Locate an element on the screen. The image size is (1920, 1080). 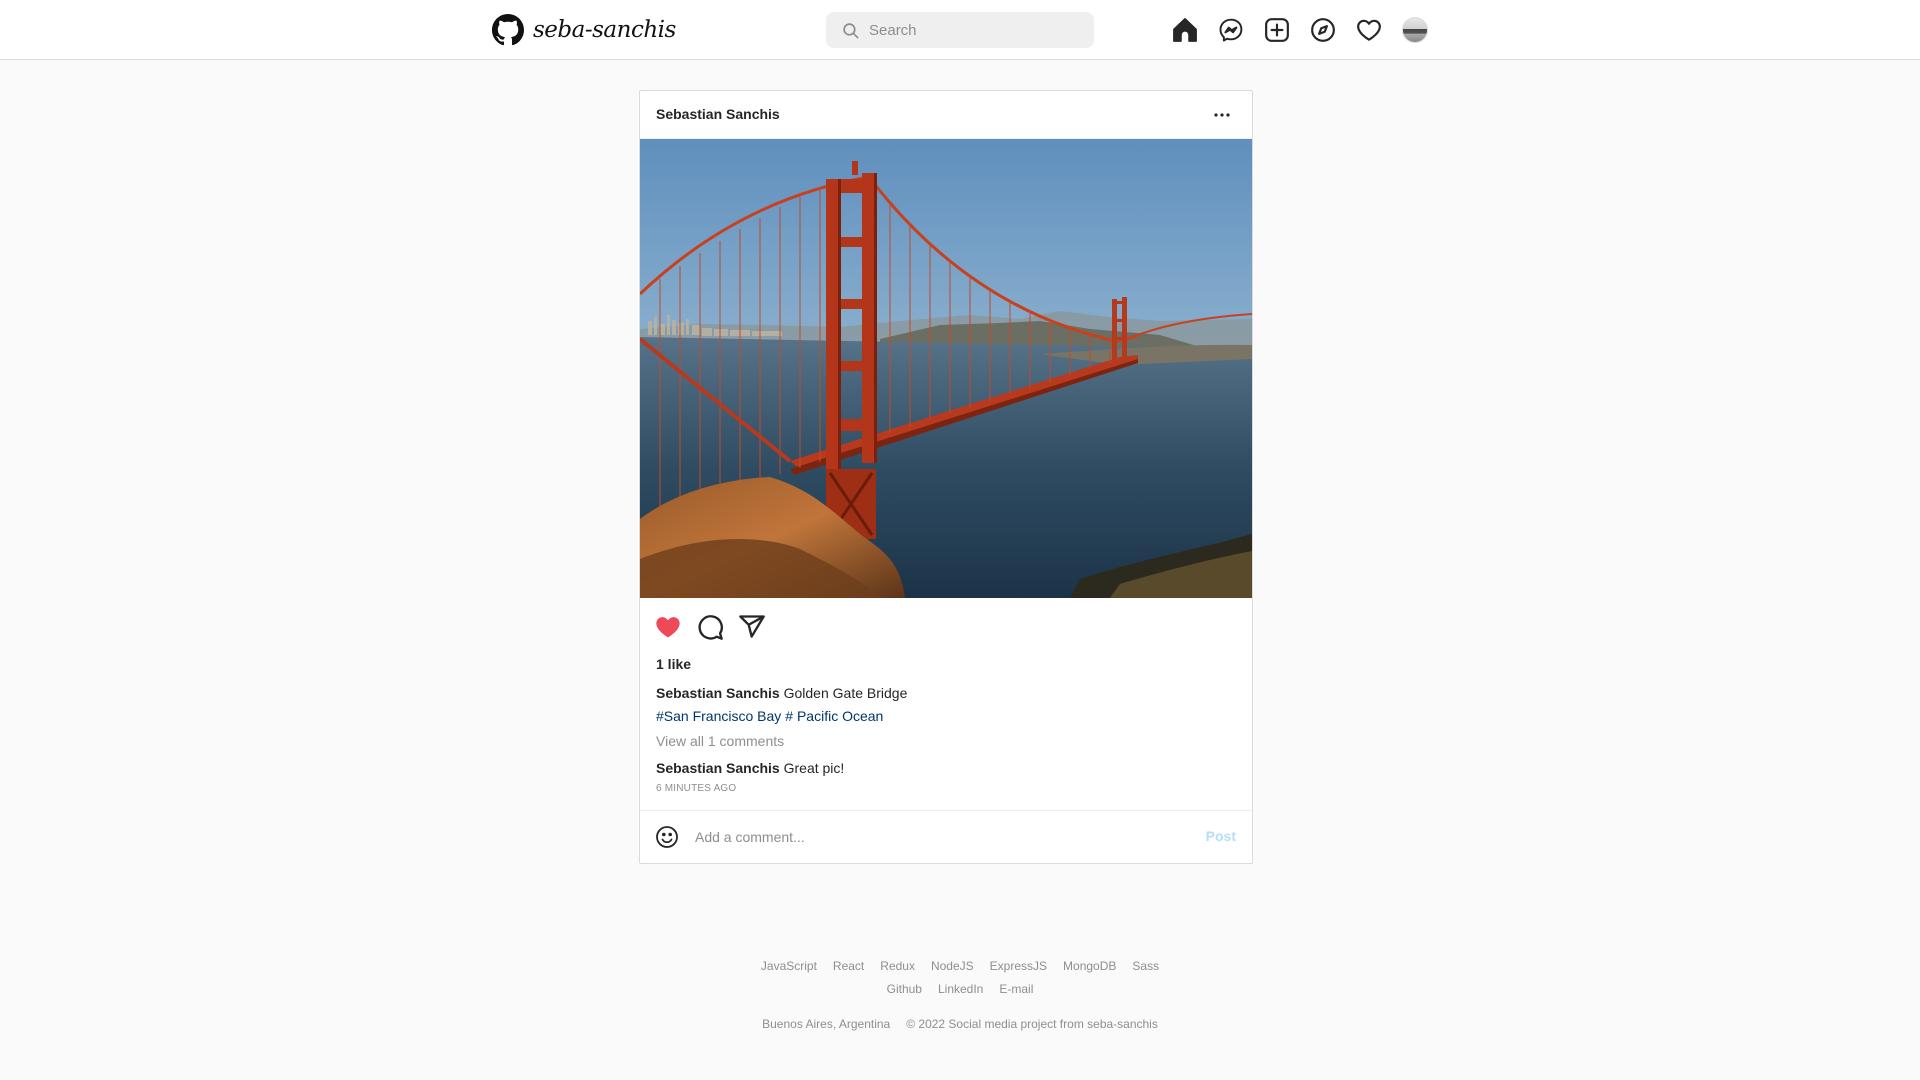
emoji-button is located at coordinates (667, 837).